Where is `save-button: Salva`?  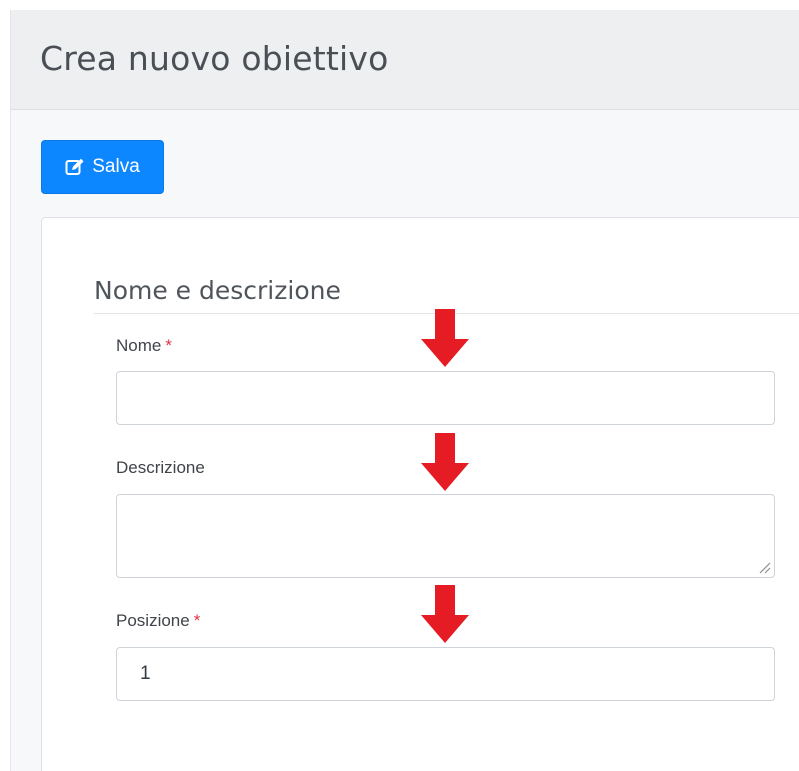 save-button: Salva is located at coordinates (102, 167).